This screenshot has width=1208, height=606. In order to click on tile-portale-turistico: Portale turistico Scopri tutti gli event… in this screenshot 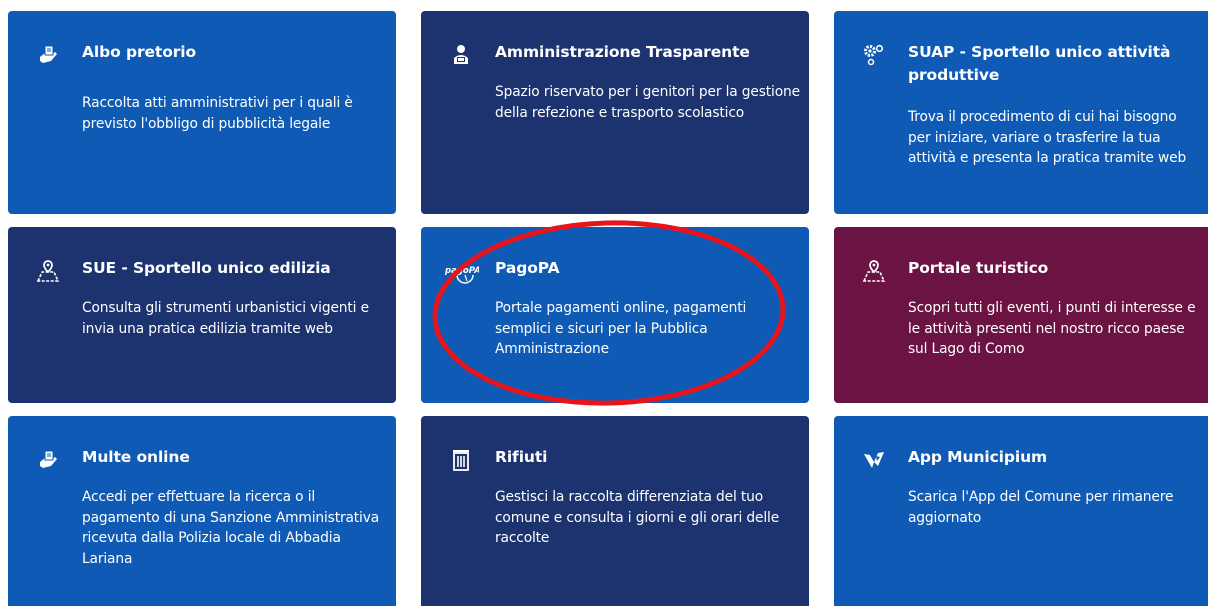, I will do `click(1021, 315)`.